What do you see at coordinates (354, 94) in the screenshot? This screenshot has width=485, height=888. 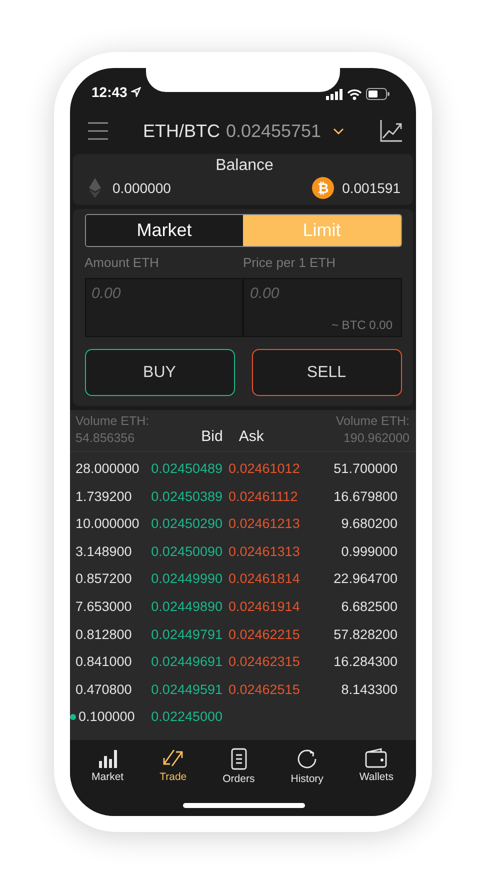 I see `wifi-icon` at bounding box center [354, 94].